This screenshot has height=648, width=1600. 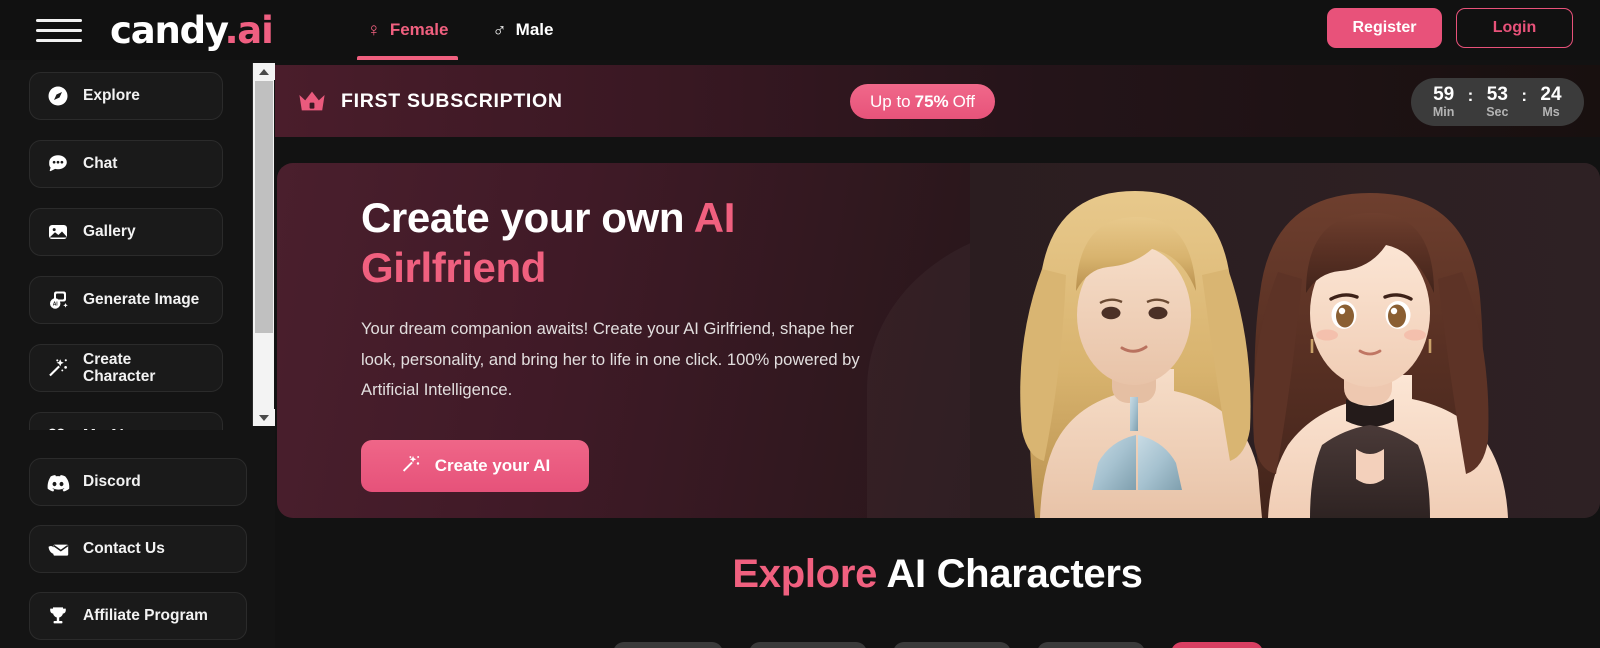 I want to click on sidebar-item-gallery: Gallery, so click(x=126, y=232).